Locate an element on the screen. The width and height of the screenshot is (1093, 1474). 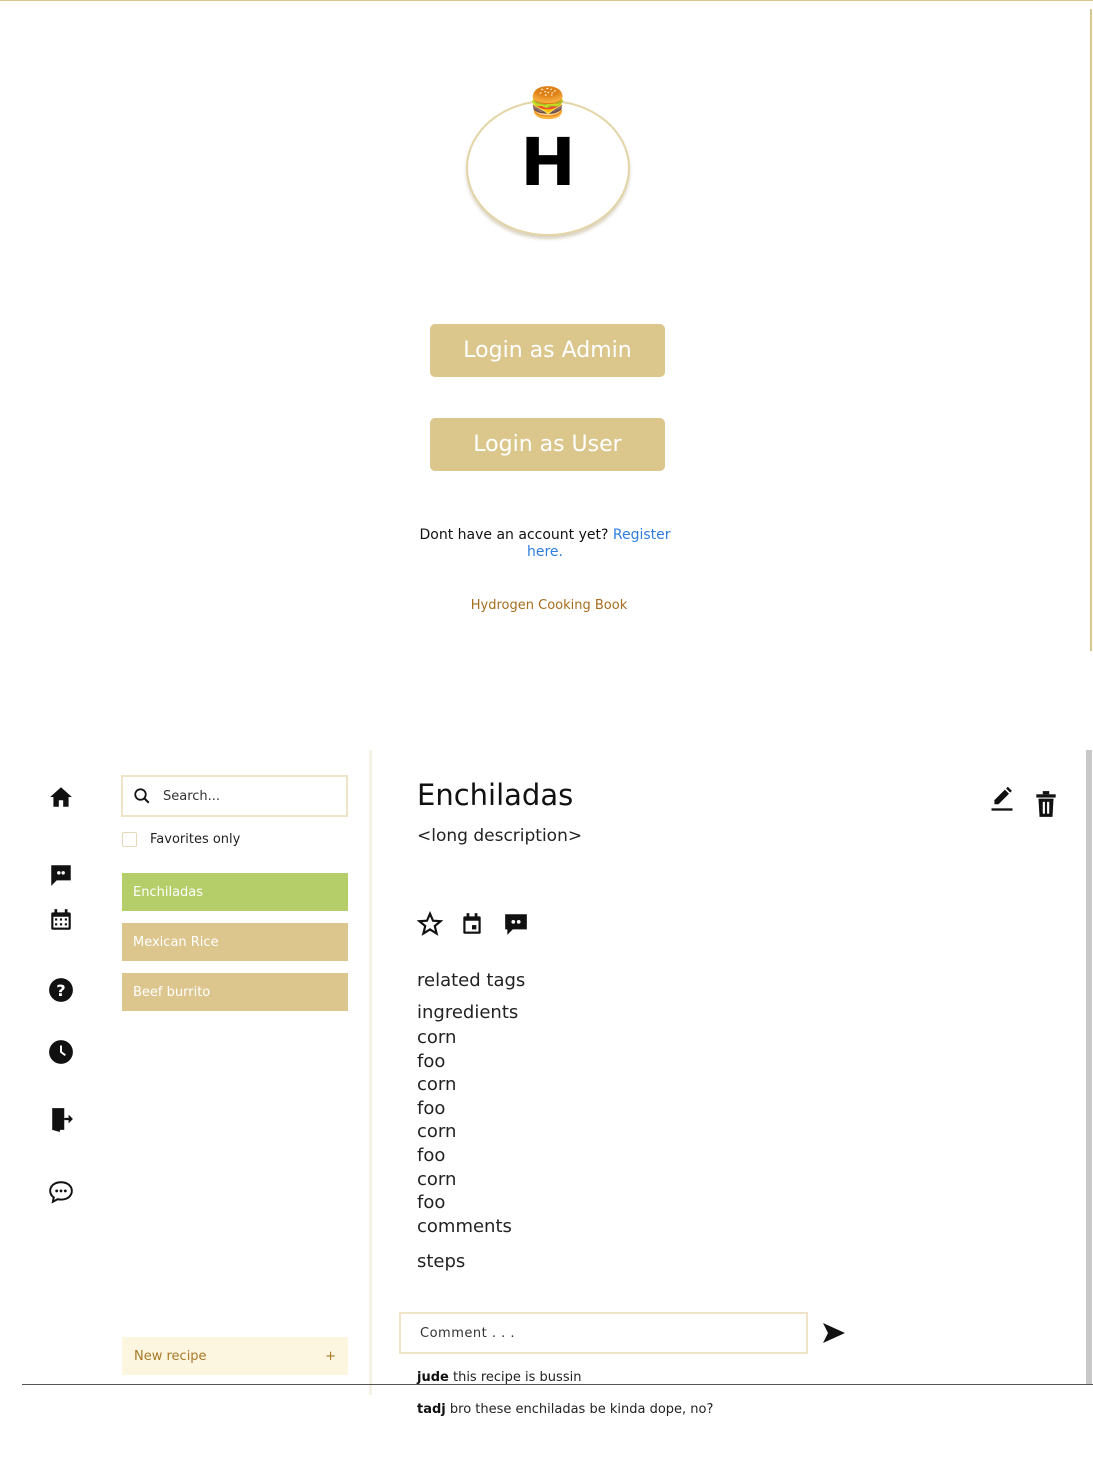
new-recipe-label: New recipe is located at coordinates (170, 1356).